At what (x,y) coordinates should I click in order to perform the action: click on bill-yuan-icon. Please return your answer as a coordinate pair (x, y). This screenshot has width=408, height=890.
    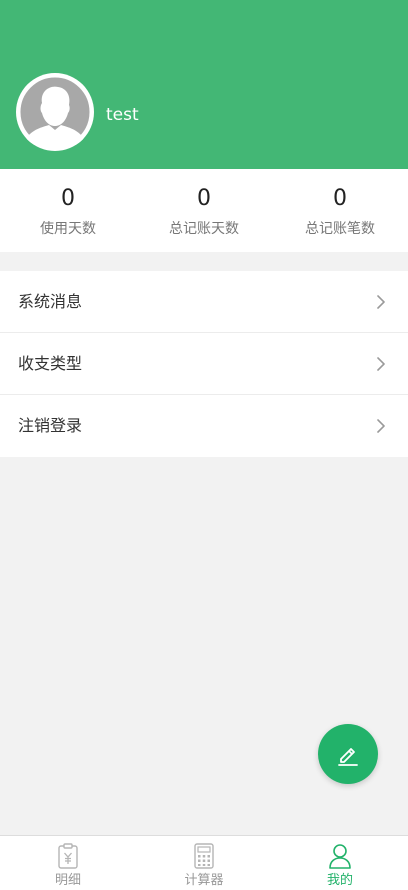
    Looking at the image, I should click on (68, 856).